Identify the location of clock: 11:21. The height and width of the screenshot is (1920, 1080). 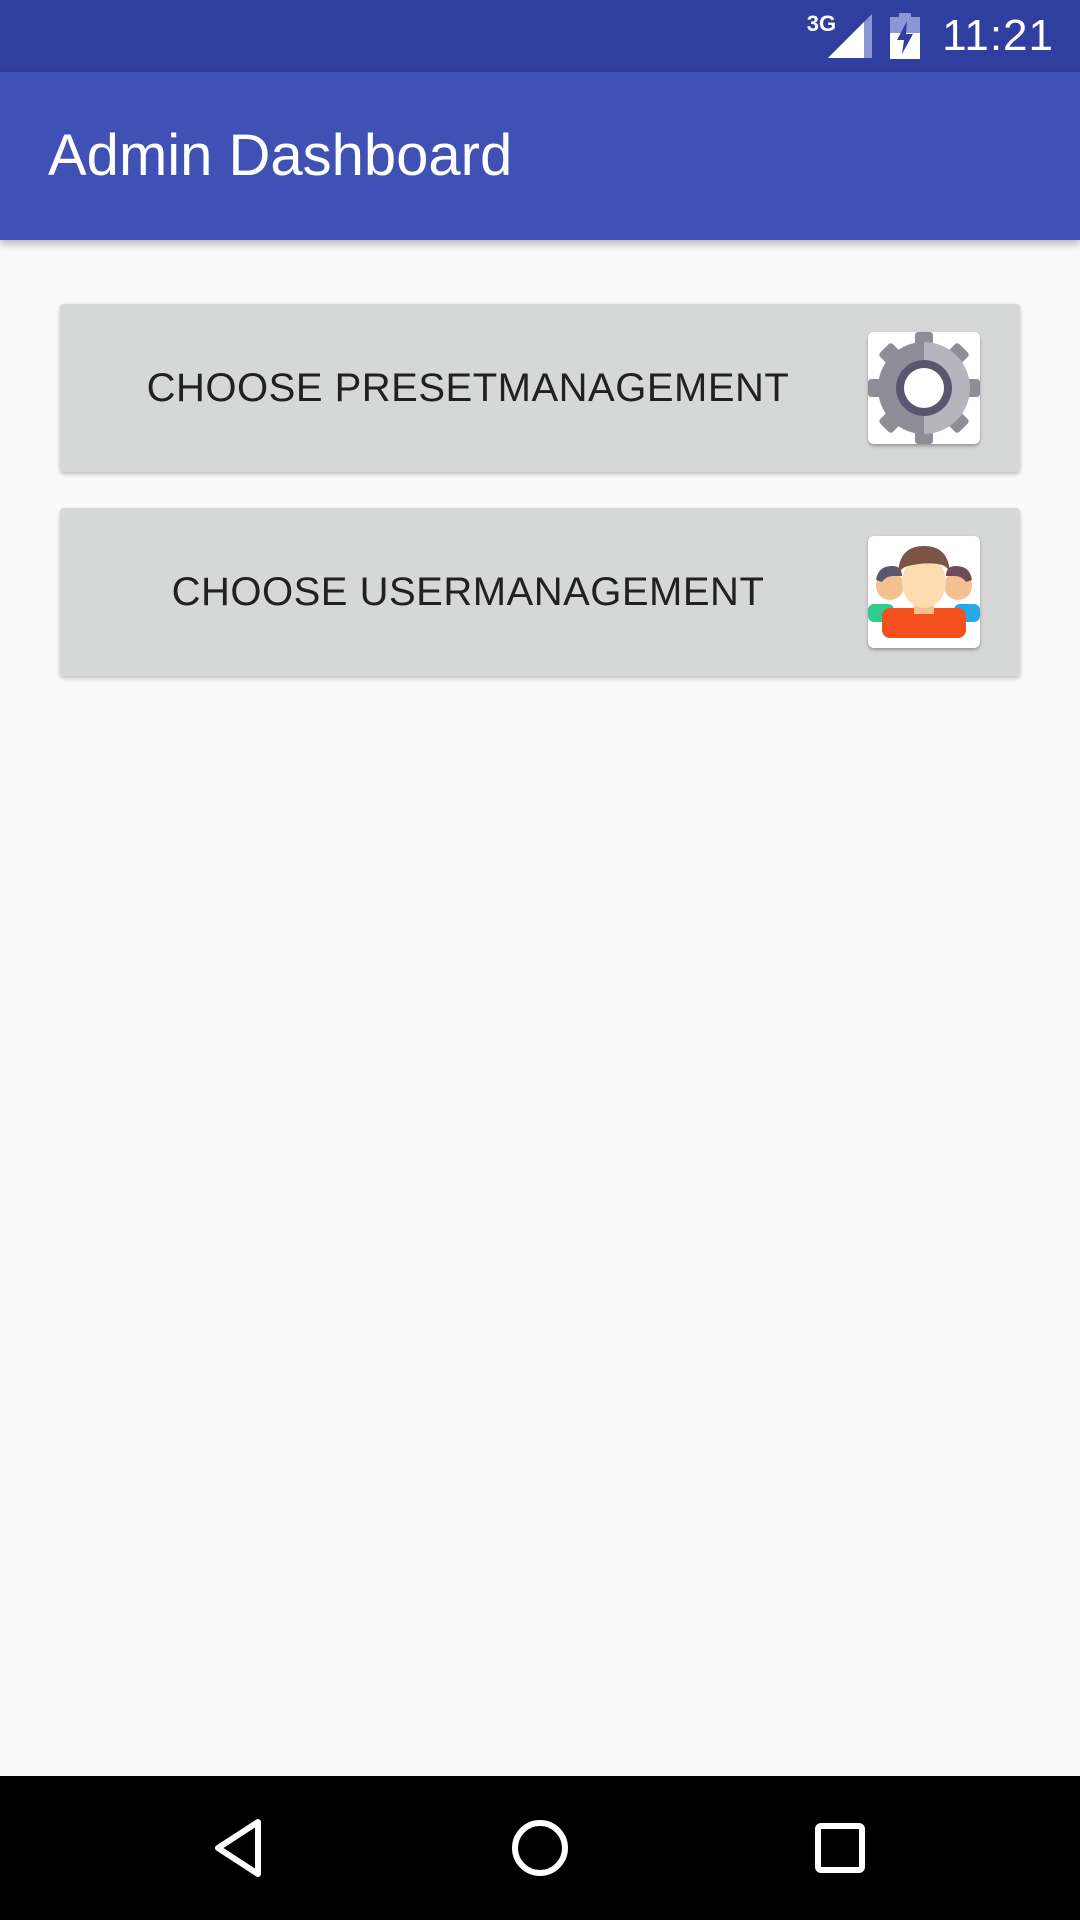
(998, 35).